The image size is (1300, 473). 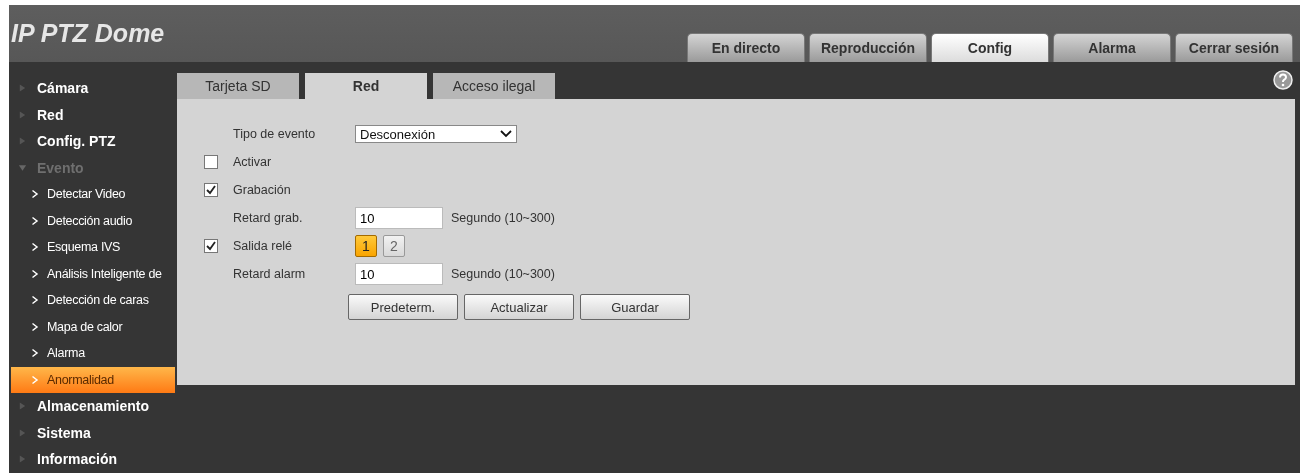 I want to click on sidebar-item: Config. PTZ, so click(x=92, y=141).